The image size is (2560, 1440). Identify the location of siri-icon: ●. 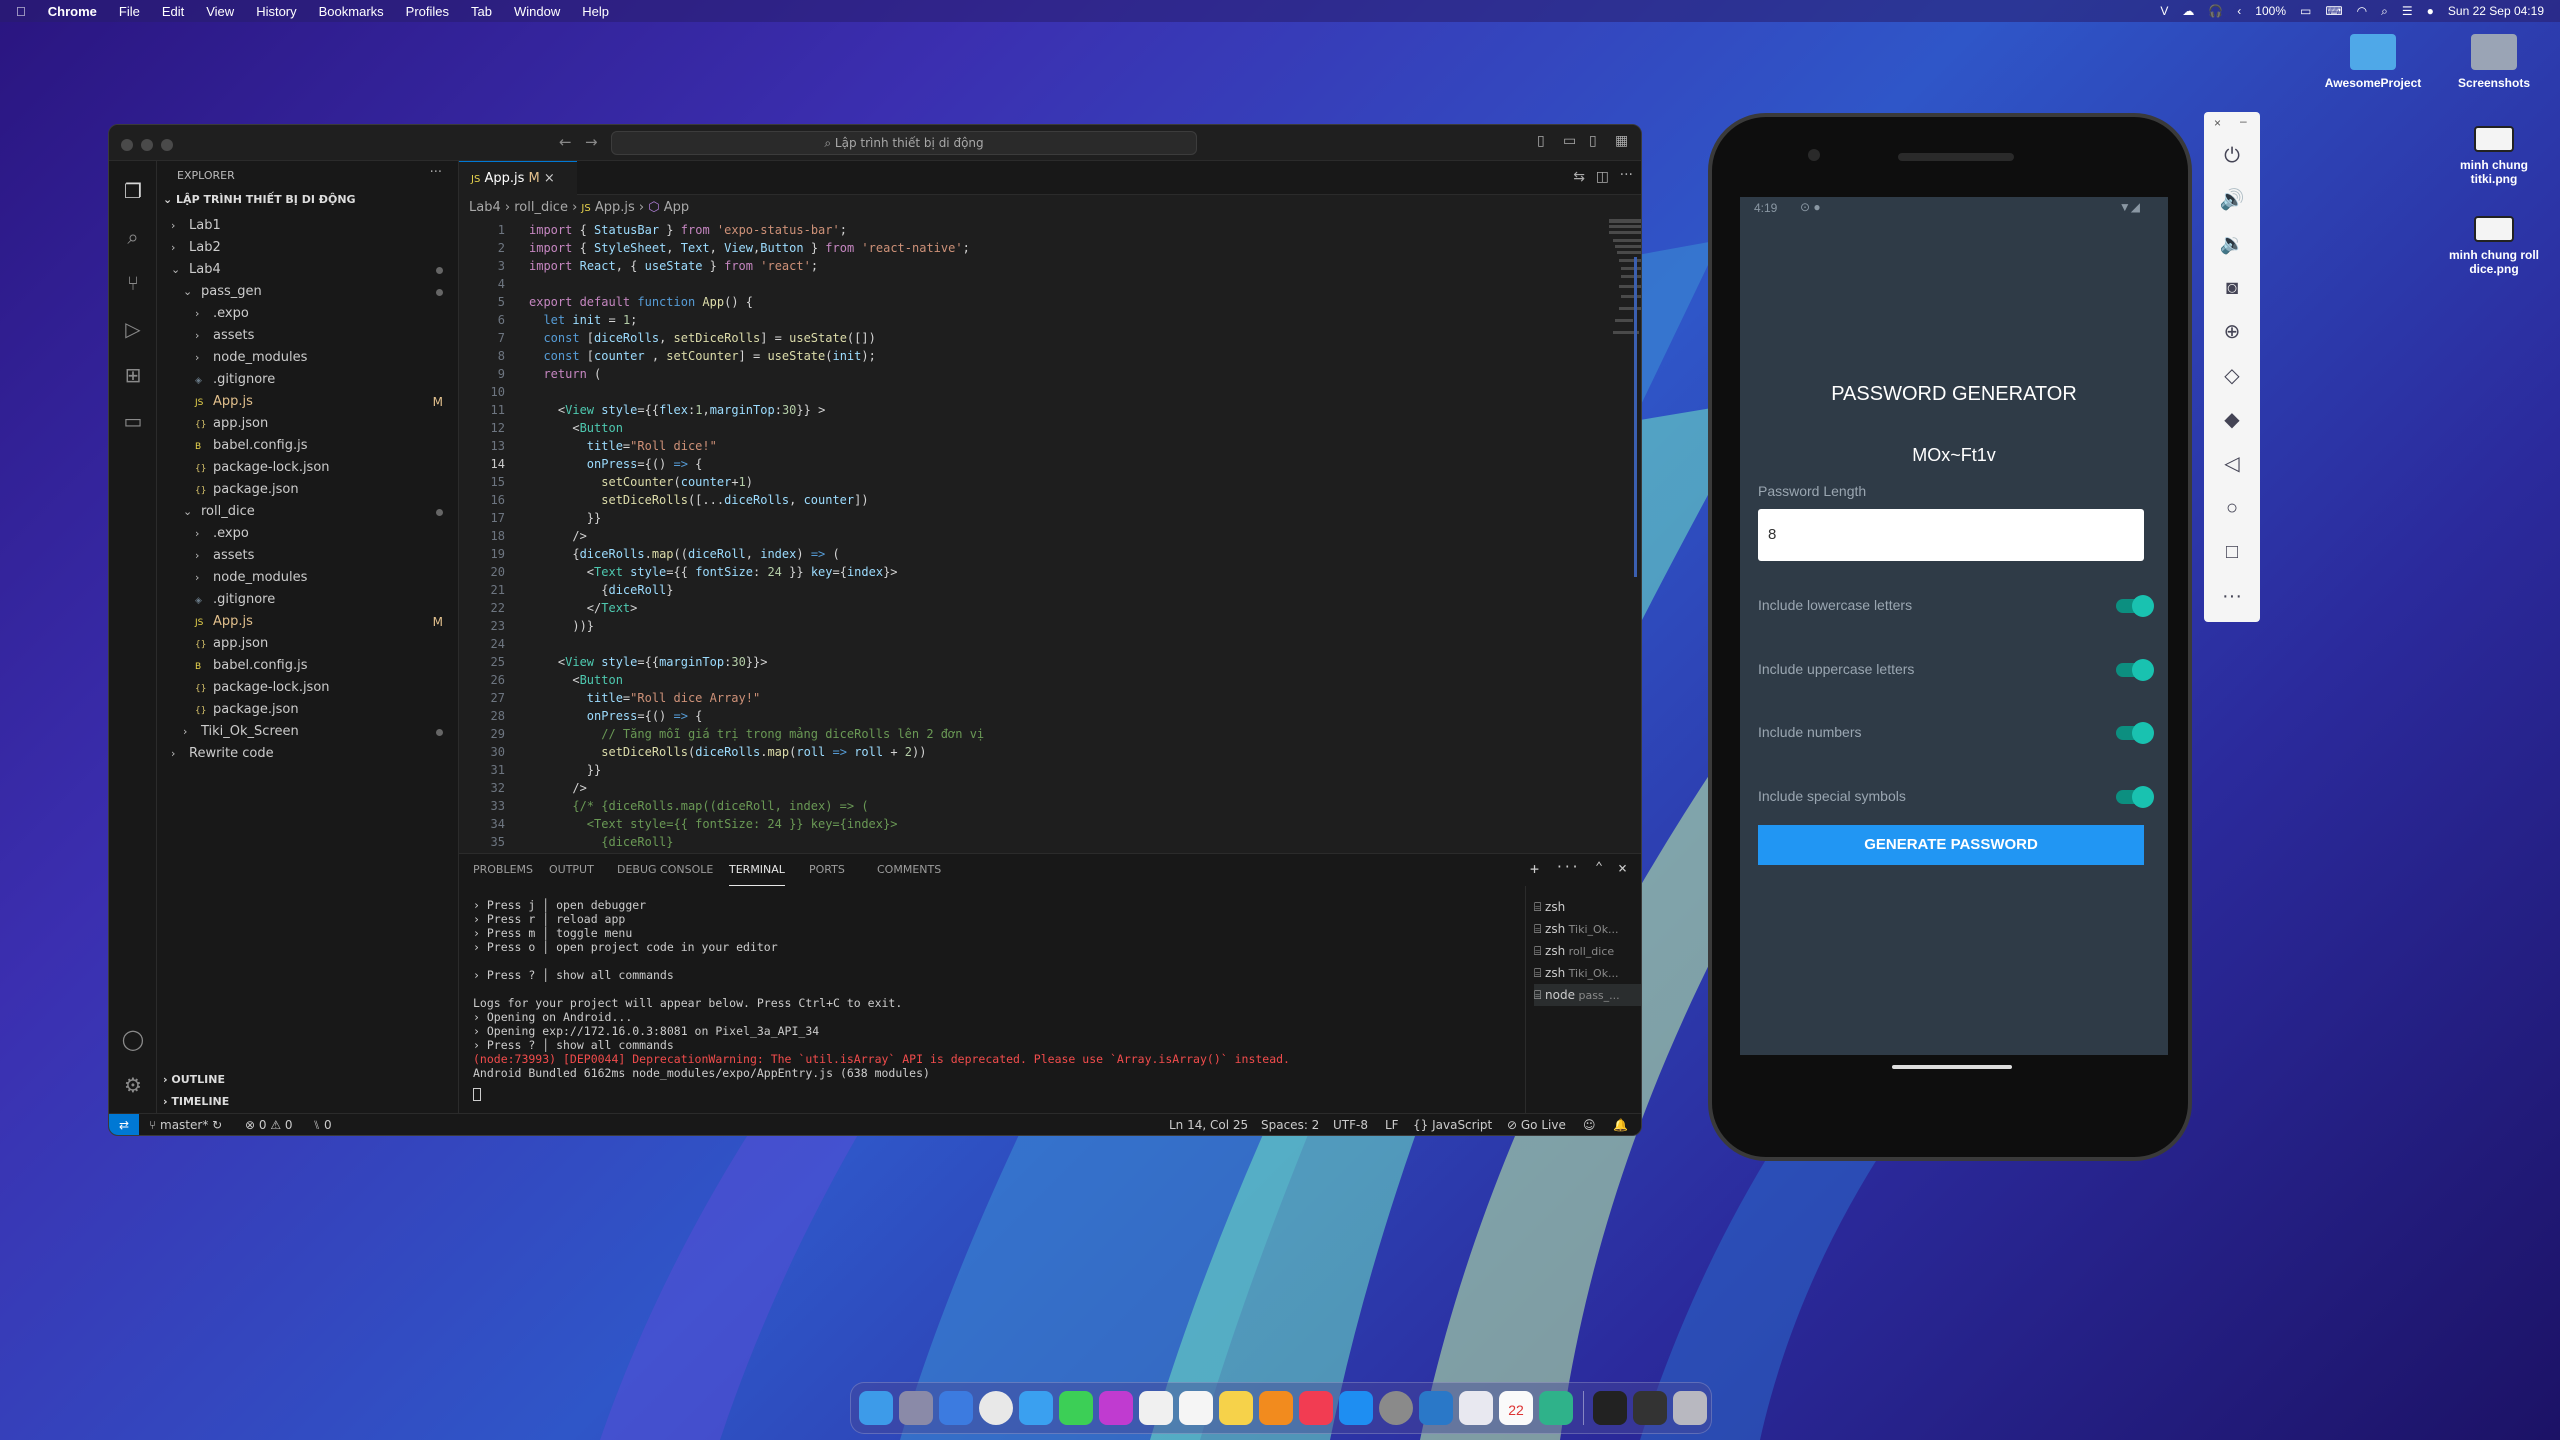
(2430, 11).